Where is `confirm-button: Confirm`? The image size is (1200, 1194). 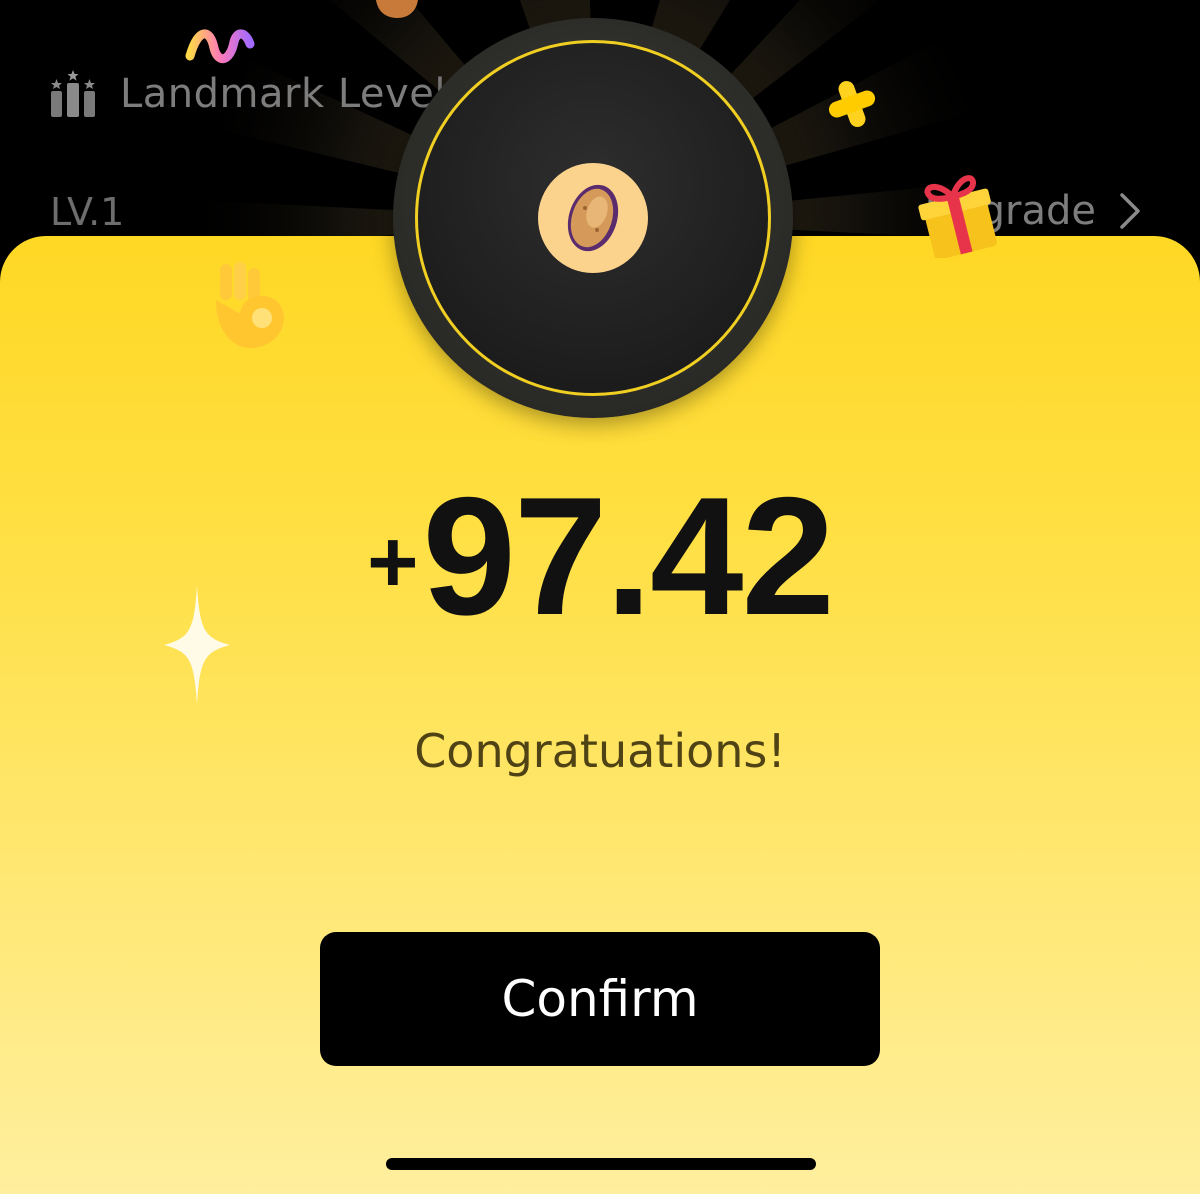 confirm-button: Confirm is located at coordinates (600, 999).